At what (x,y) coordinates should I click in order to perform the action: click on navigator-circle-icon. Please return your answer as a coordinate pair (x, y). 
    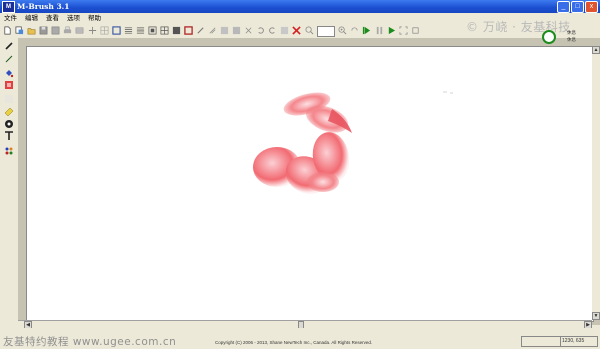
    Looking at the image, I should click on (549, 37).